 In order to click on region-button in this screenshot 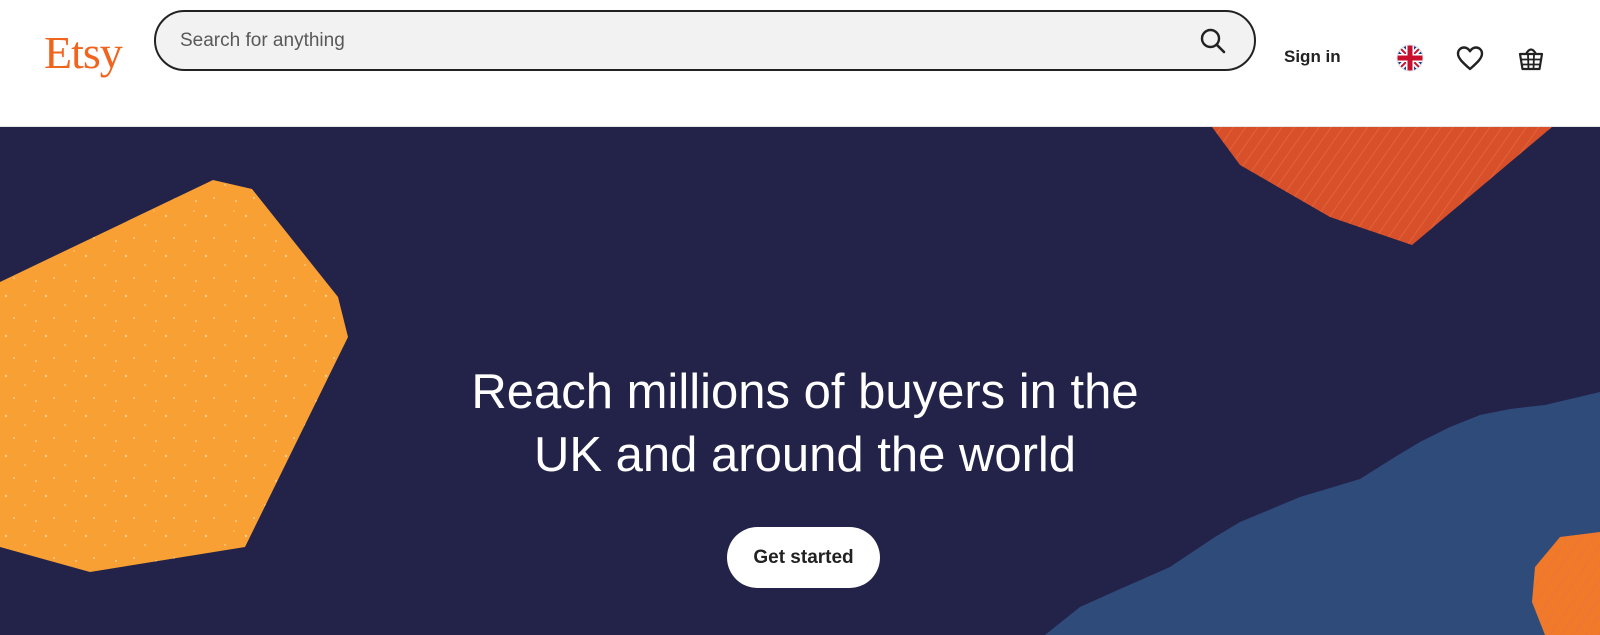, I will do `click(1410, 58)`.